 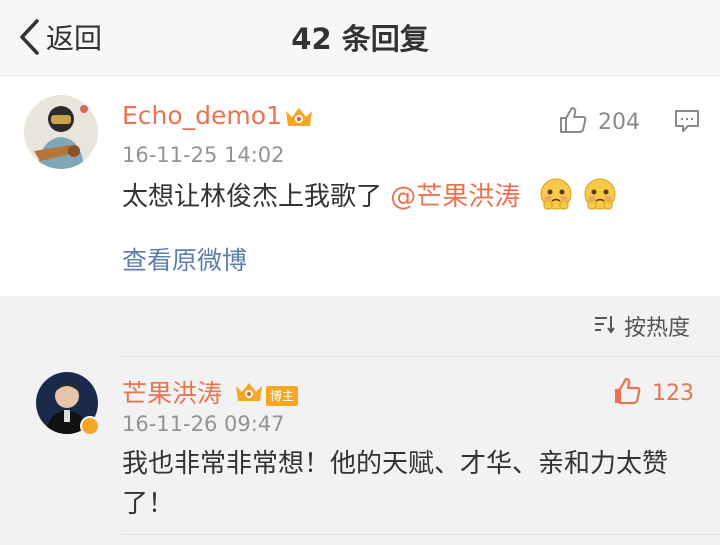 I want to click on comment-button, so click(x=687, y=123).